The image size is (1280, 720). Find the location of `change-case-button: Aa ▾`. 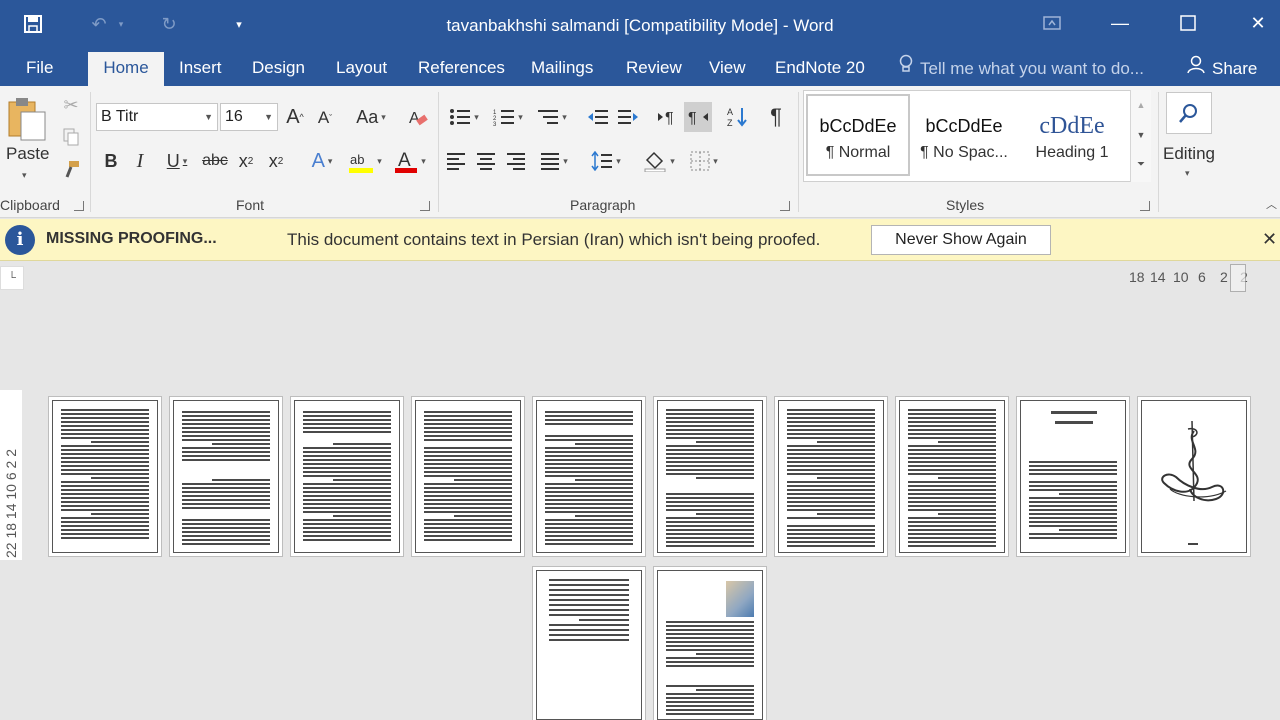

change-case-button: Aa ▾ is located at coordinates (371, 117).